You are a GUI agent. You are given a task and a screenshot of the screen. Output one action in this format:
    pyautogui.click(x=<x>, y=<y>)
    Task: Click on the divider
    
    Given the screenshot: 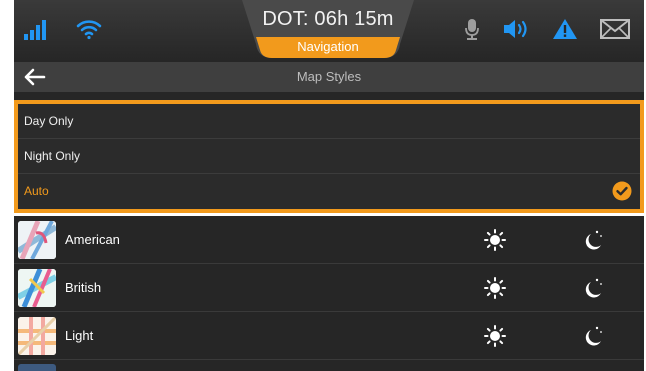 What is the action you would take?
    pyautogui.click(x=329, y=96)
    